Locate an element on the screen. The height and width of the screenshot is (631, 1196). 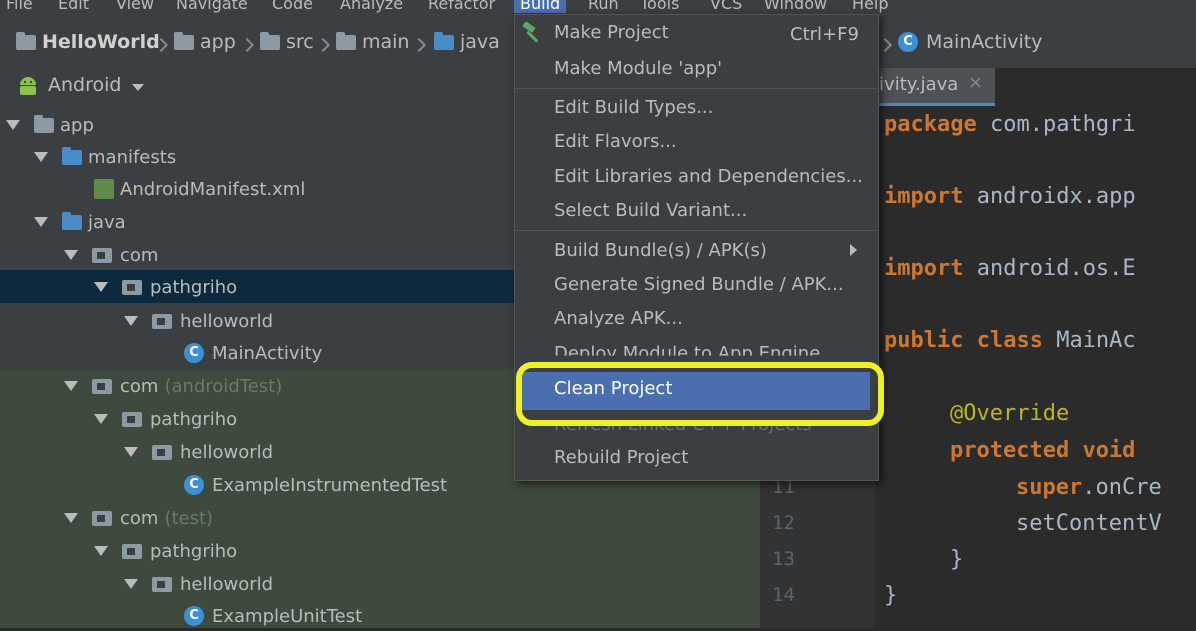
tree-item-app: app is located at coordinates (50, 125).